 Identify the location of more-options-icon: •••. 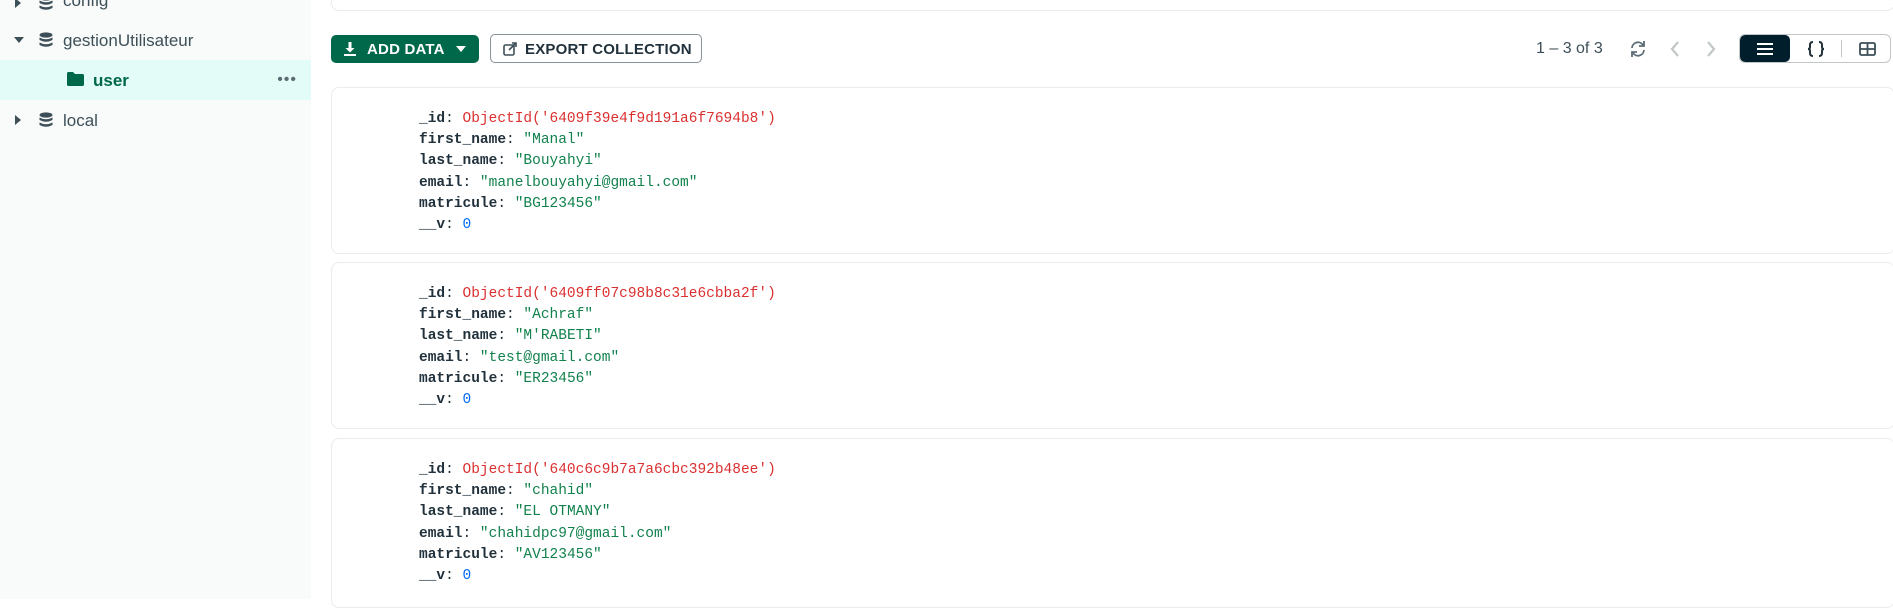
(287, 80).